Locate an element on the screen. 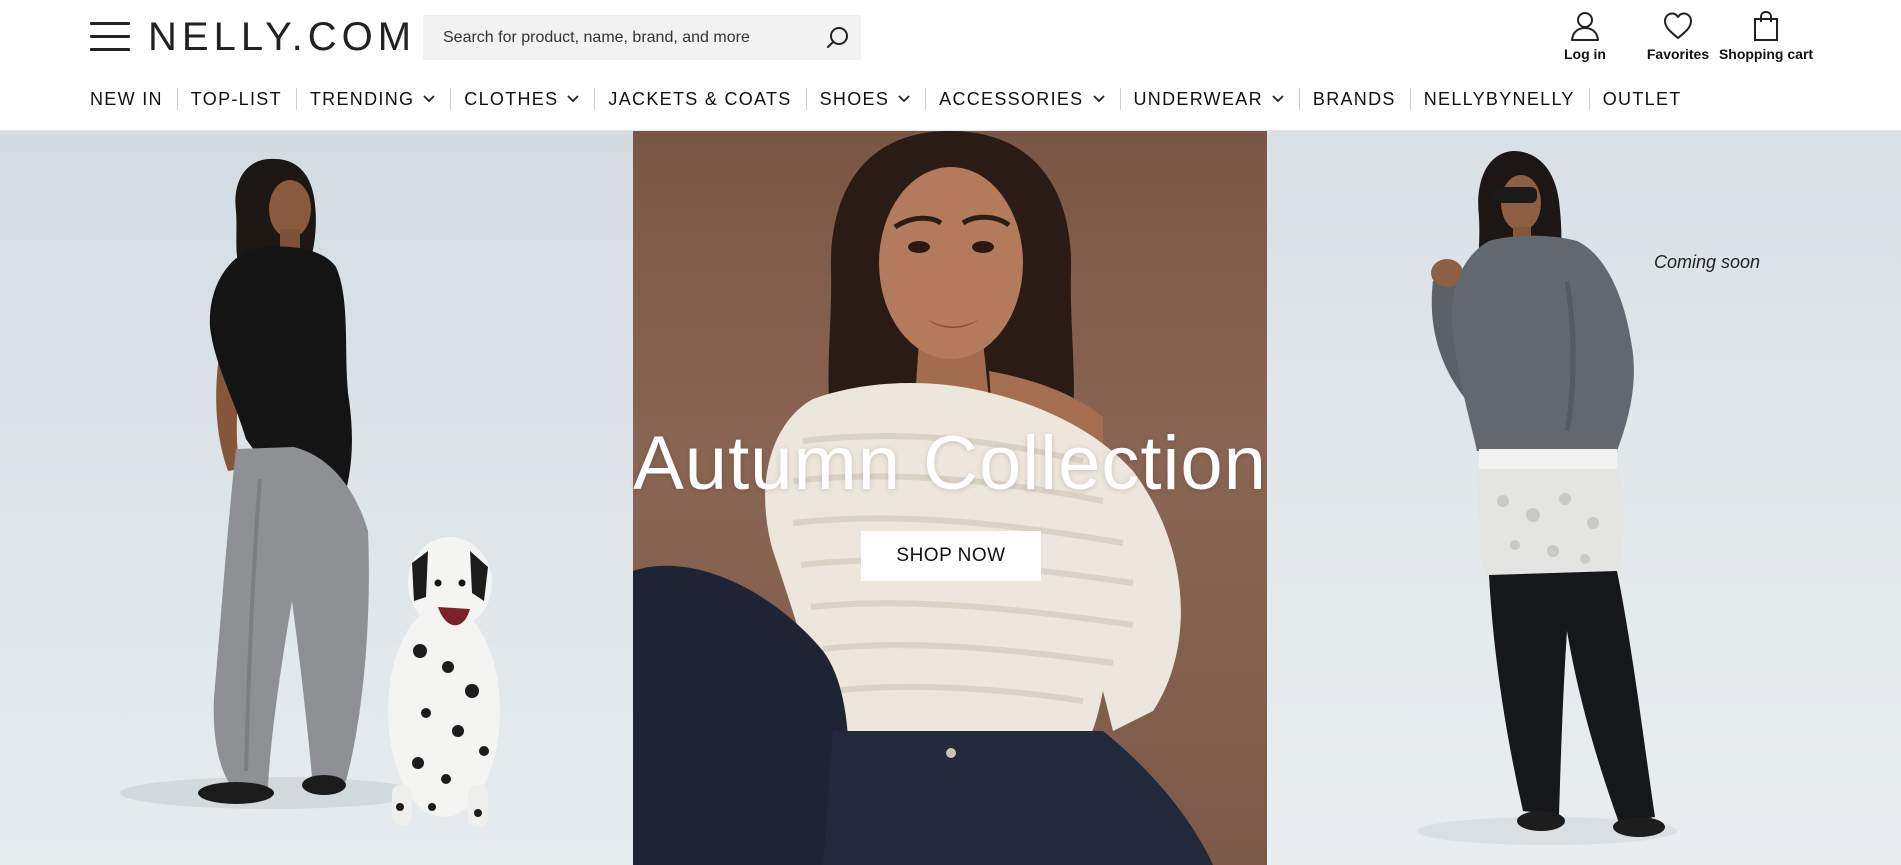 Image resolution: width=1901 pixels, height=865 pixels. nav-item-label: NEW IN is located at coordinates (126, 98).